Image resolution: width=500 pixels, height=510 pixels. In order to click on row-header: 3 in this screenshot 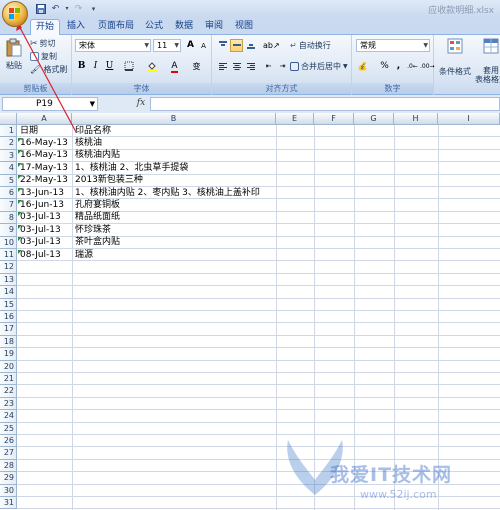, I will do `click(8, 156)`.